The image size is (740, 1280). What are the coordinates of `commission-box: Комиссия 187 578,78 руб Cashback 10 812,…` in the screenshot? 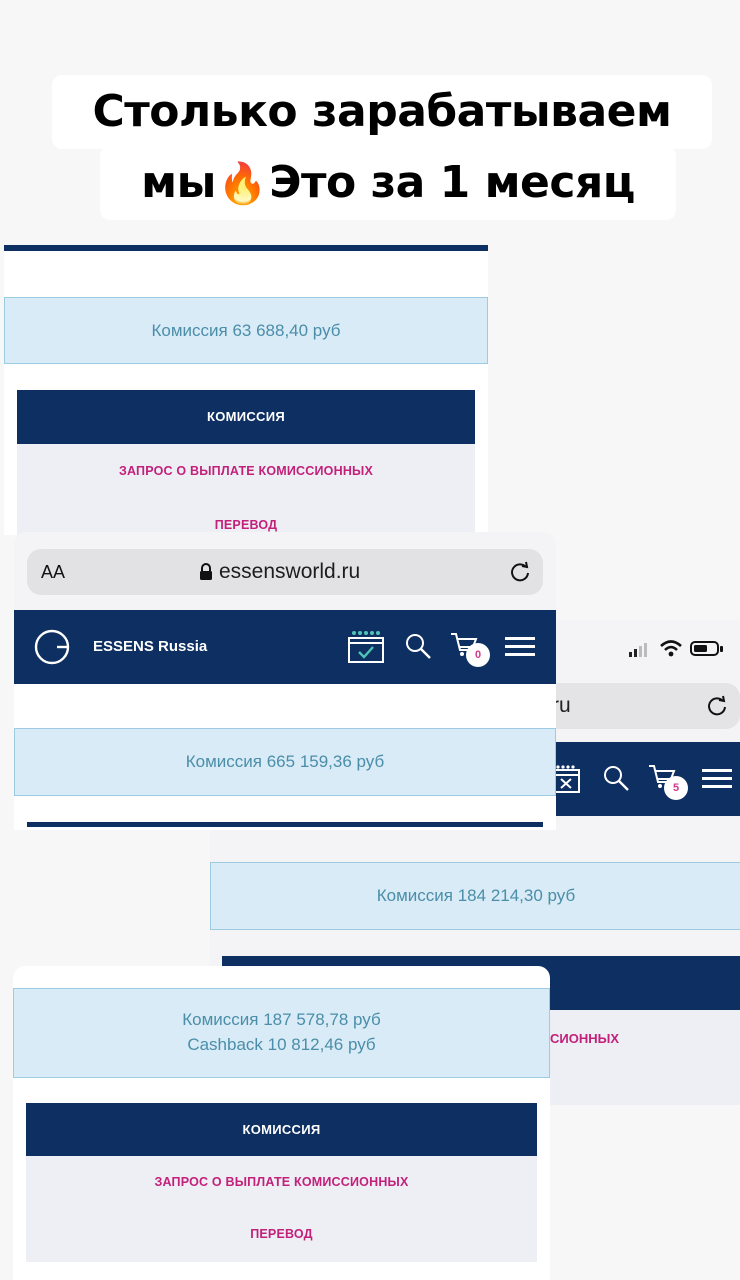 It's located at (281, 1033).